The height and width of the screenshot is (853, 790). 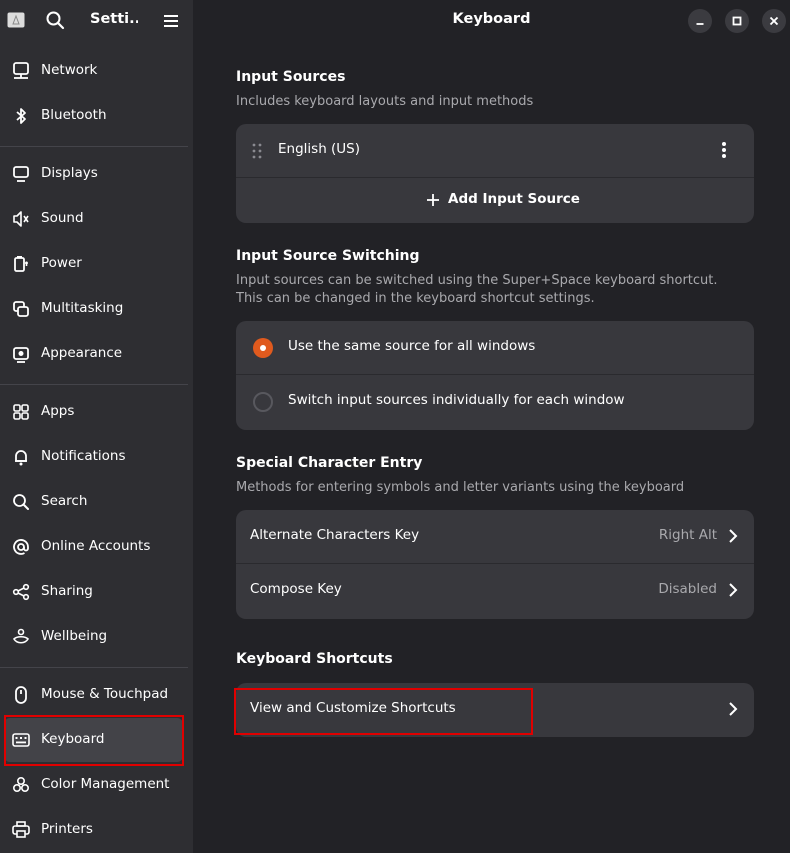 I want to click on bell-icon, so click(x=21, y=458).